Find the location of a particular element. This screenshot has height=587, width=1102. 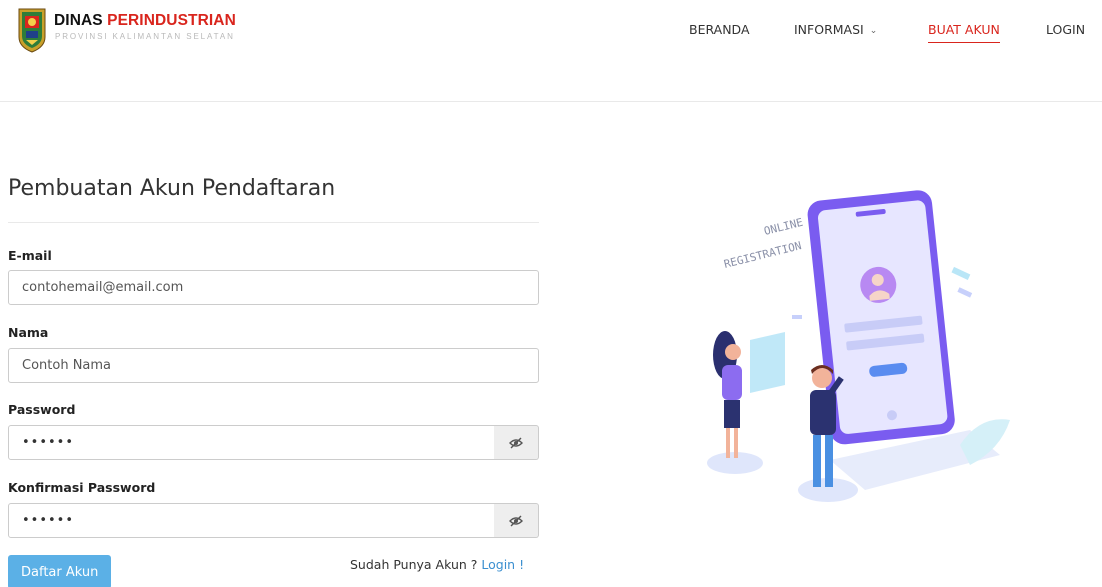

illustration-caption-line1: ONLINE is located at coordinates (784, 227).